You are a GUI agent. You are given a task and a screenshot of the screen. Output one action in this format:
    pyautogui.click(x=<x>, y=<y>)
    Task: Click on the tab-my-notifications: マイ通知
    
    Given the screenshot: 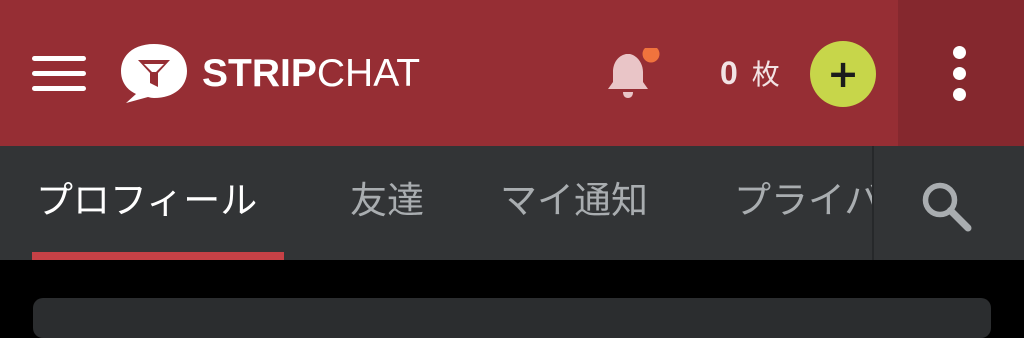 What is the action you would take?
    pyautogui.click(x=574, y=201)
    